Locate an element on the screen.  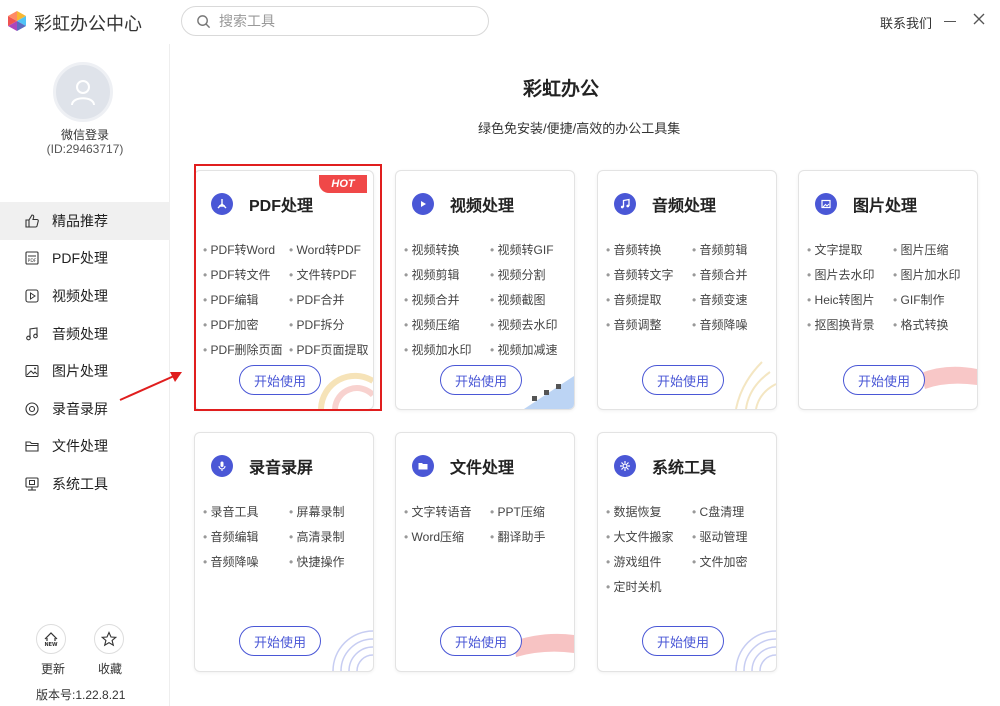
sidebar-item-label: 文件处理 is located at coordinates (80, 446).